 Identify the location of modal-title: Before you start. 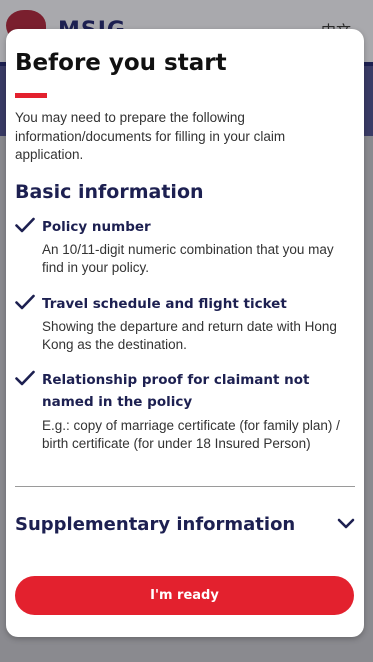
(121, 63).